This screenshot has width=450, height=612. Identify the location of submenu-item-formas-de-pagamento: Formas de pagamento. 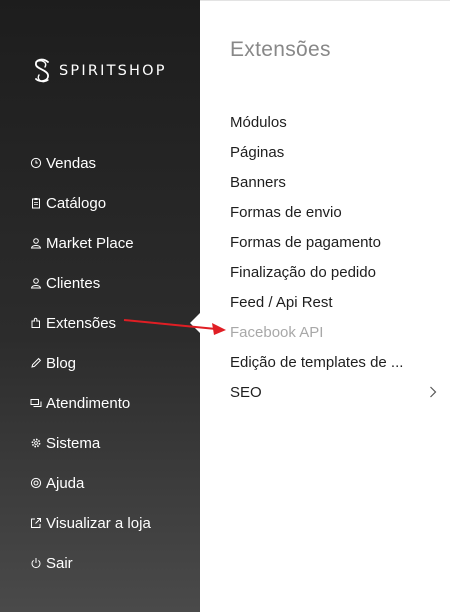
(335, 242).